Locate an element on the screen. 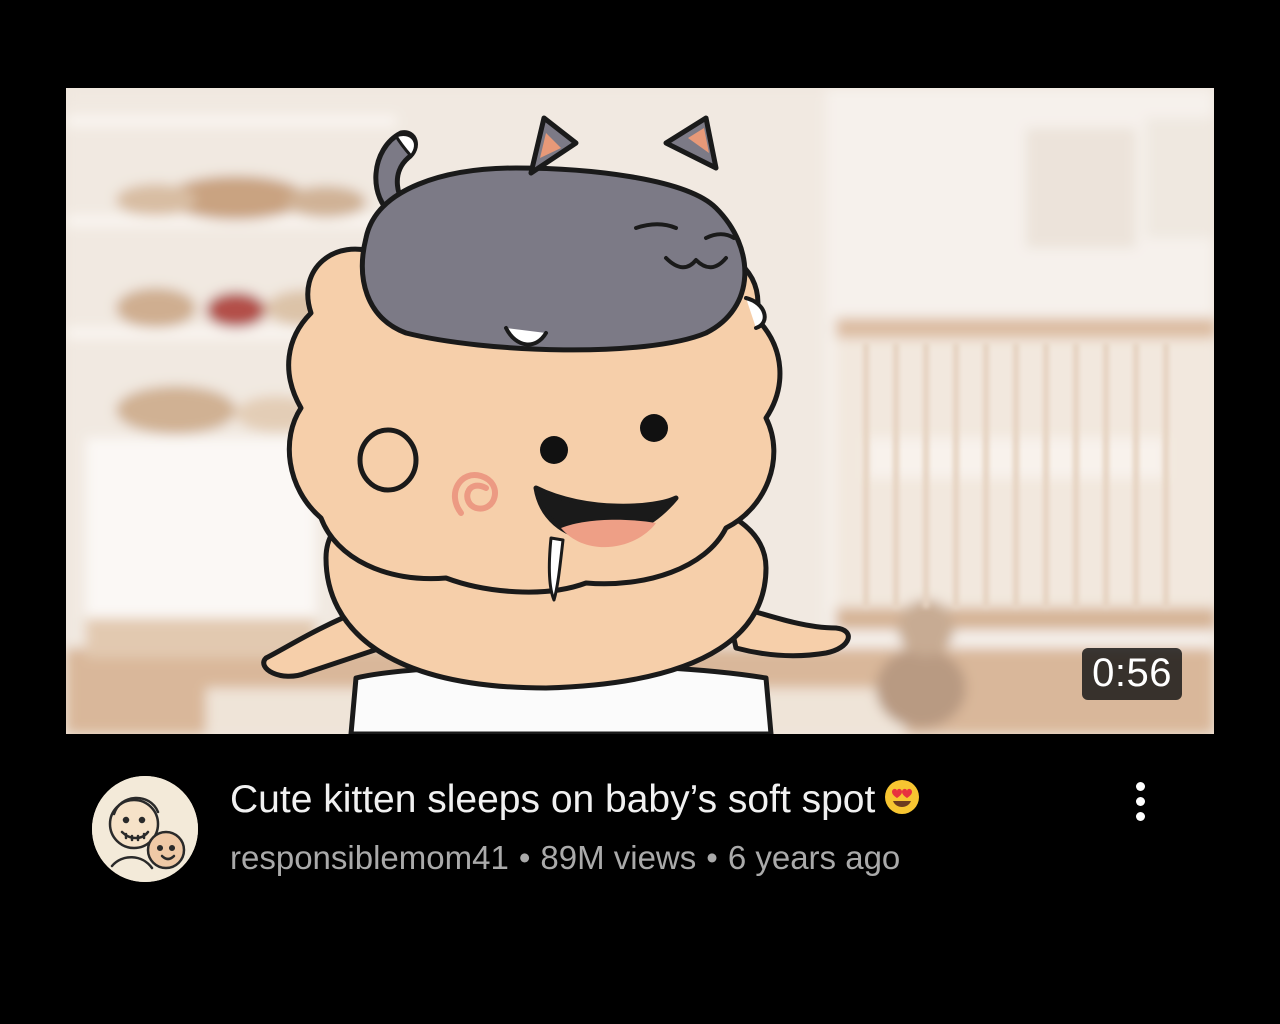 The image size is (1280, 1024). heart-eyes-emoji-icon is located at coordinates (902, 804).